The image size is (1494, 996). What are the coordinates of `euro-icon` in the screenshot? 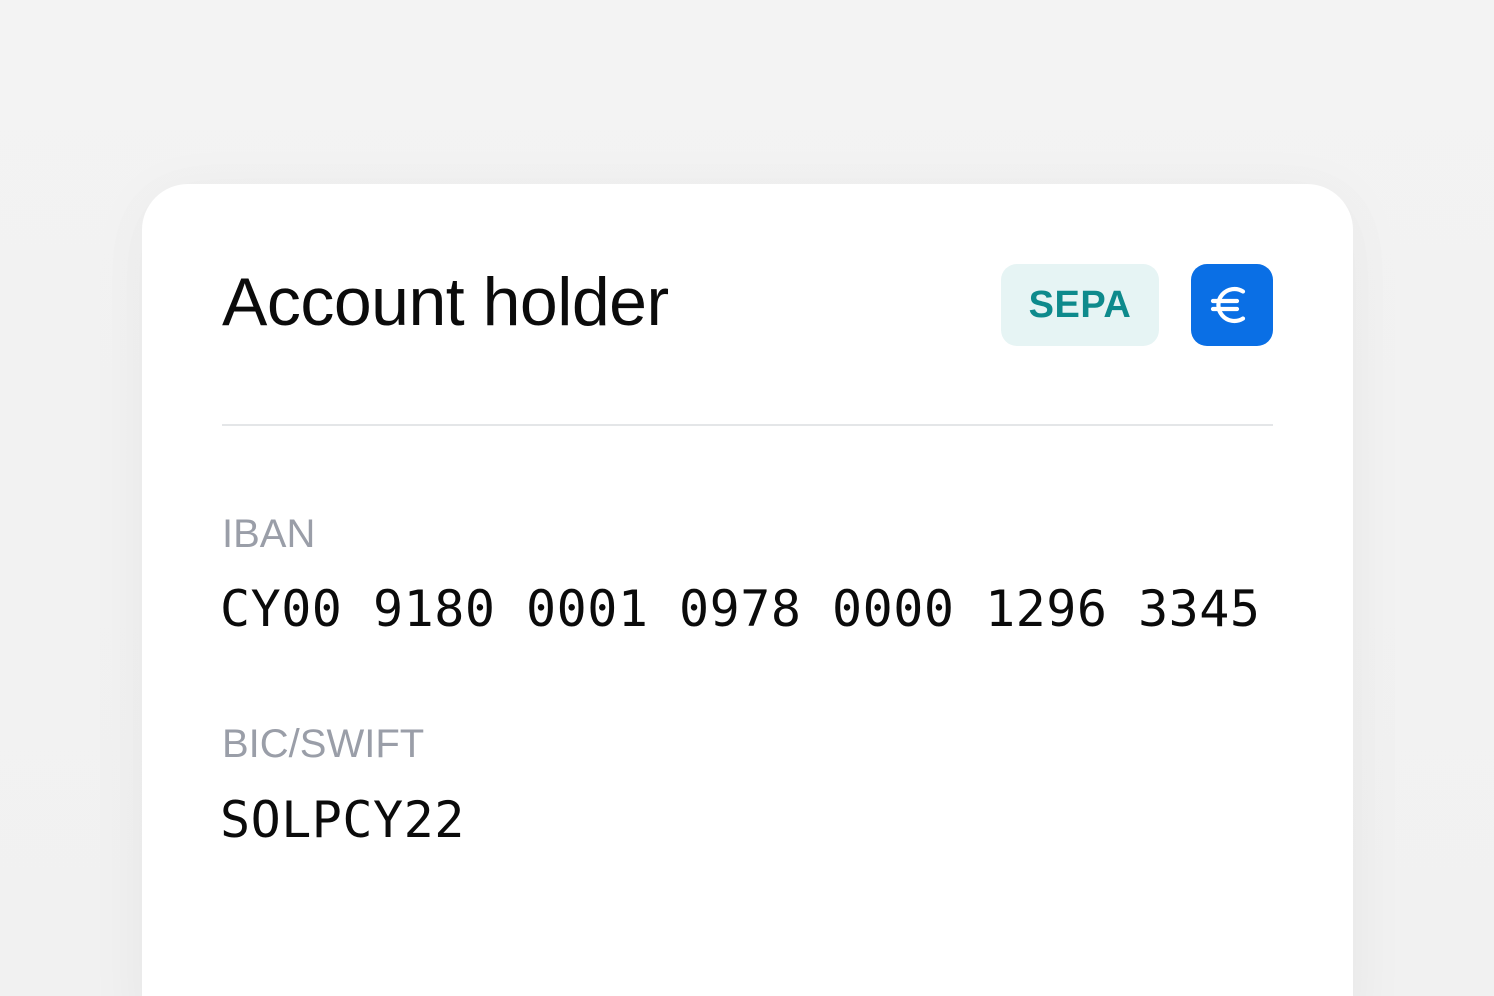 It's located at (1232, 305).